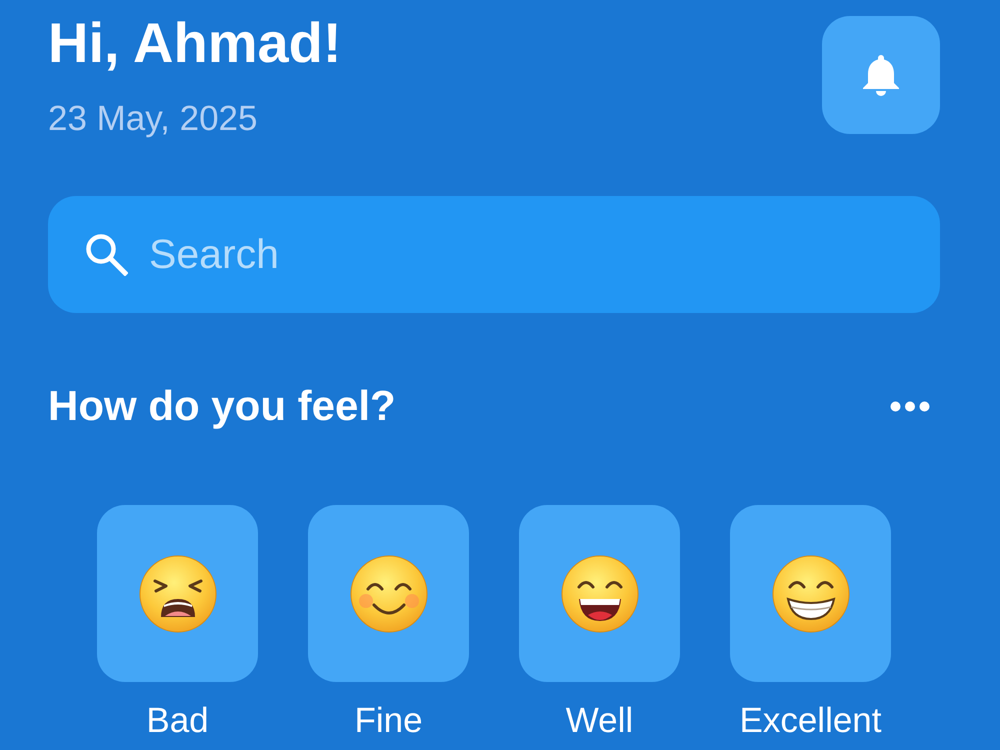 The image size is (1000, 750). Describe the element at coordinates (600, 721) in the screenshot. I see `mood-label: Well` at that location.